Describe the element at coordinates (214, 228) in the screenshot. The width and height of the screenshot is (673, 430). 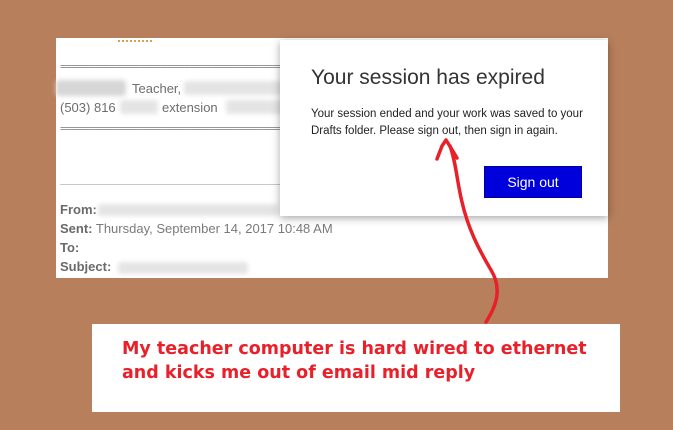
I see `sent-value: Thursday, September 14, 2017 10:48 AM` at that location.